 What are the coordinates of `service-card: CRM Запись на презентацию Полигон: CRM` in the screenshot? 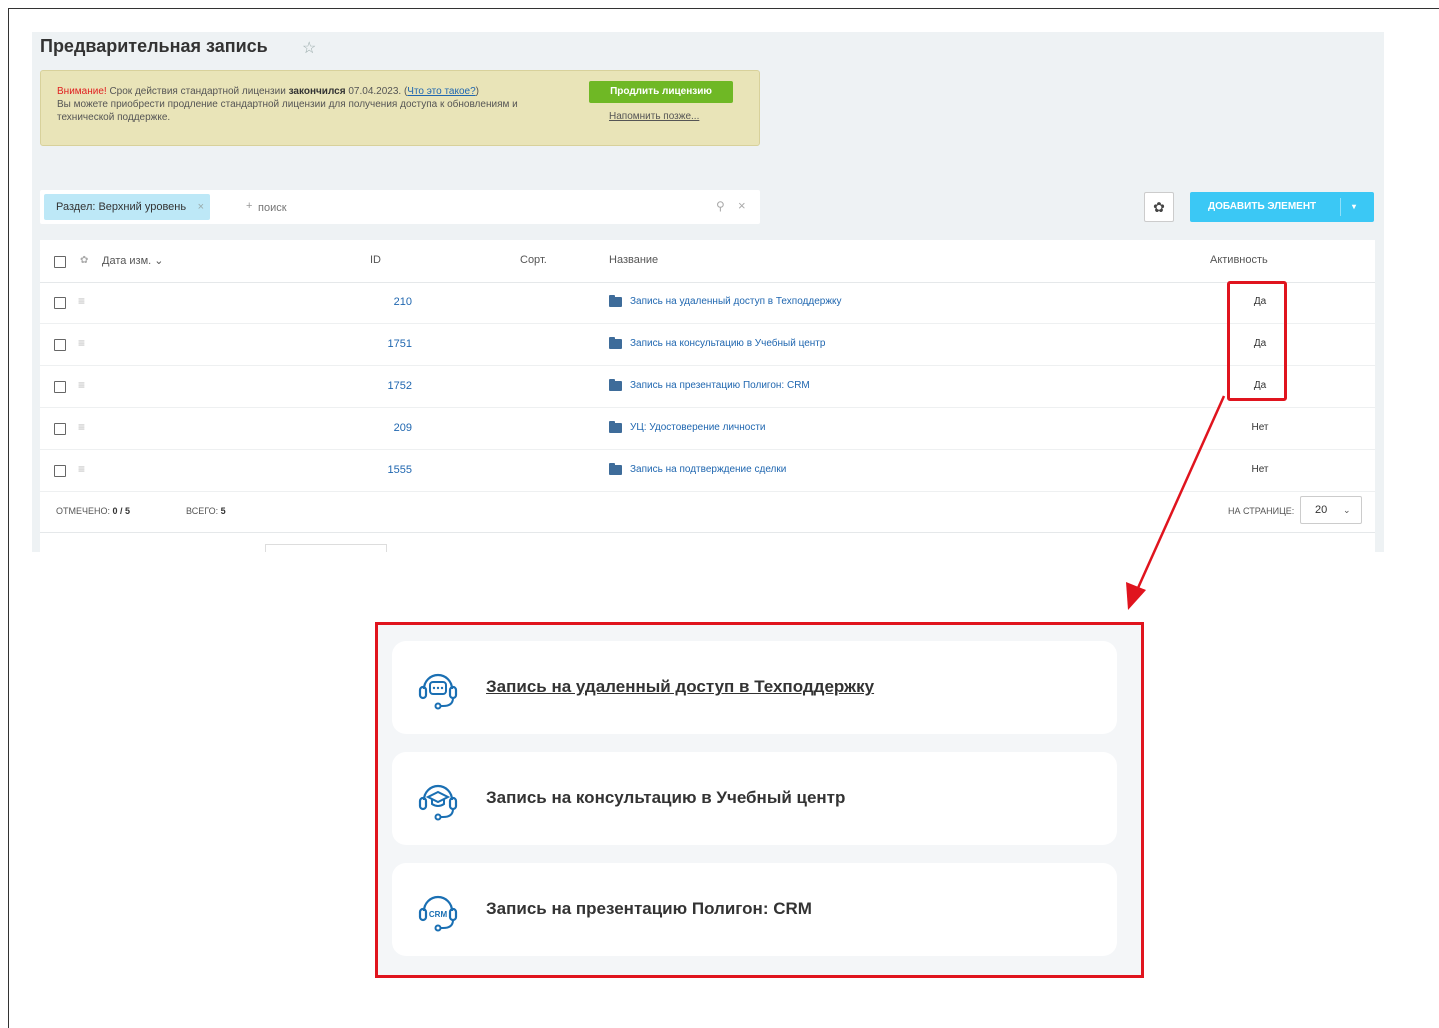 It's located at (754, 909).